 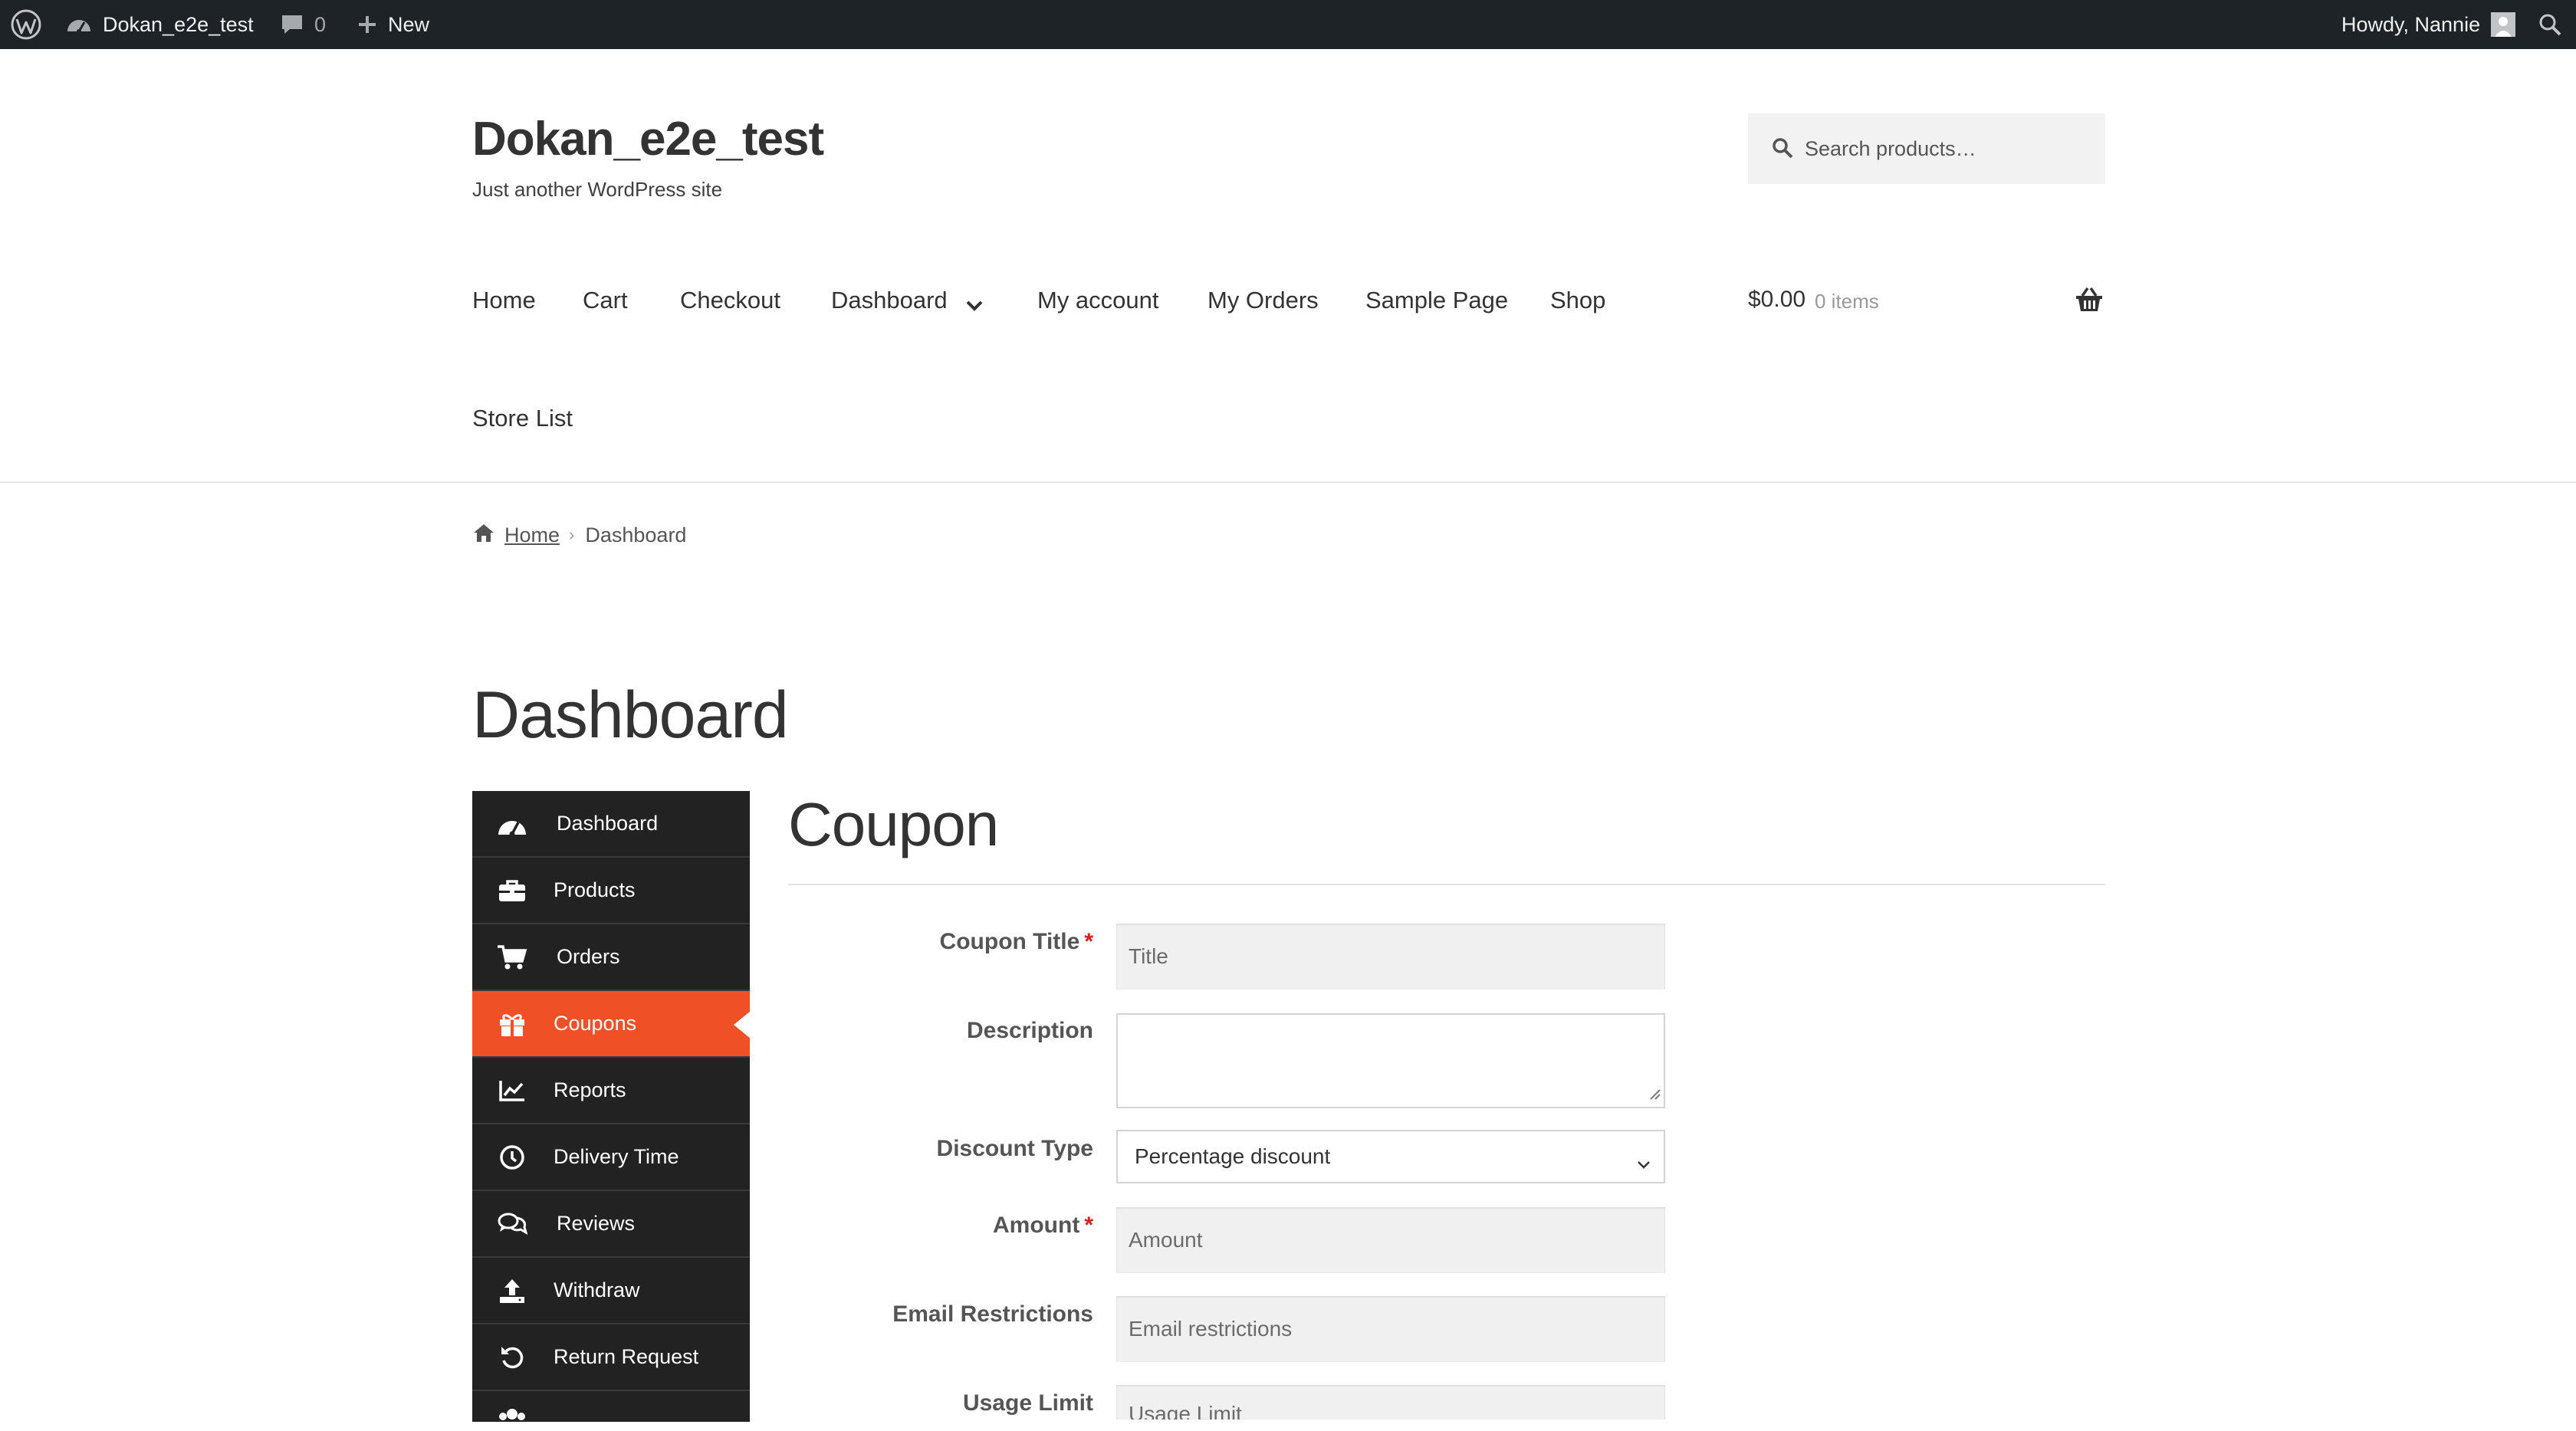 I want to click on discount-type-value: Percentage discount, so click(x=1233, y=1156).